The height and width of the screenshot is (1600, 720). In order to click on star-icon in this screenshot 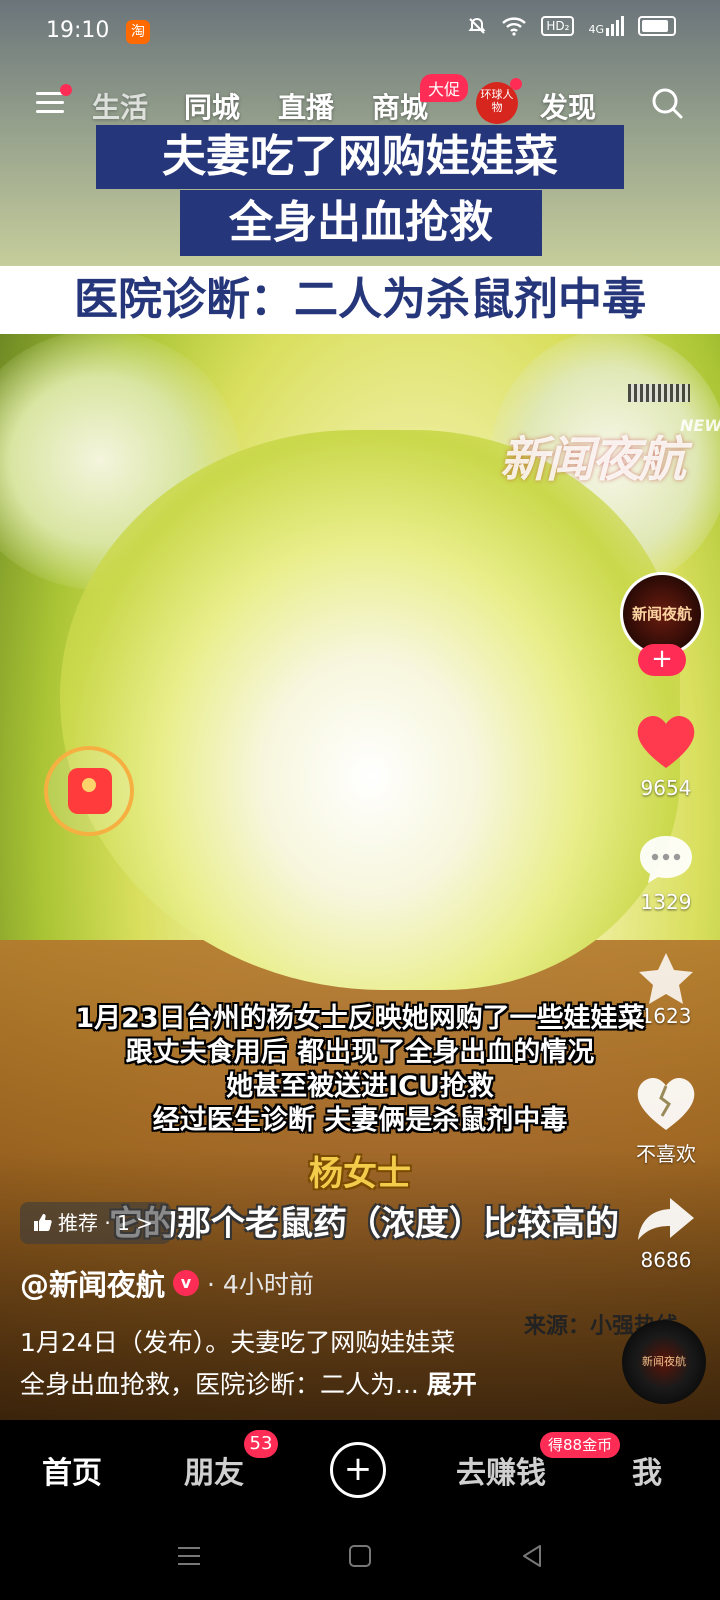, I will do `click(666, 978)`.